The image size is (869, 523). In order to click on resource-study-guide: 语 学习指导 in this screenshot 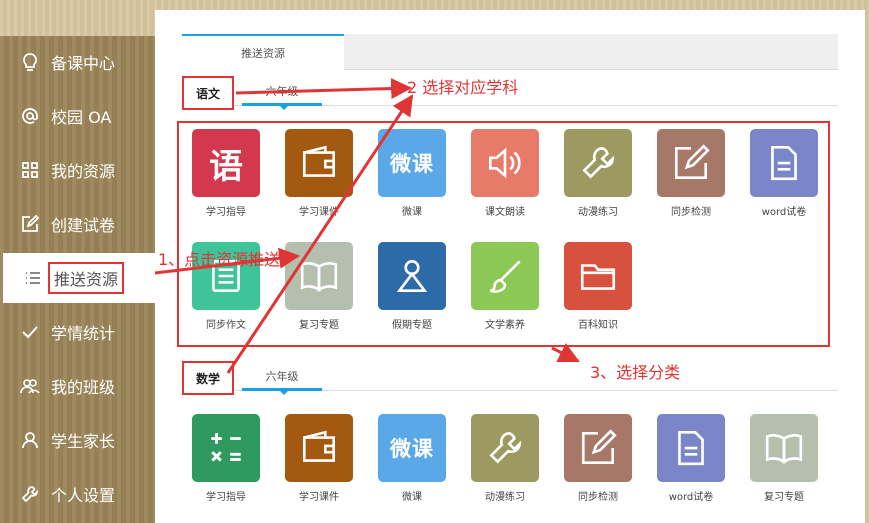, I will do `click(226, 179)`.